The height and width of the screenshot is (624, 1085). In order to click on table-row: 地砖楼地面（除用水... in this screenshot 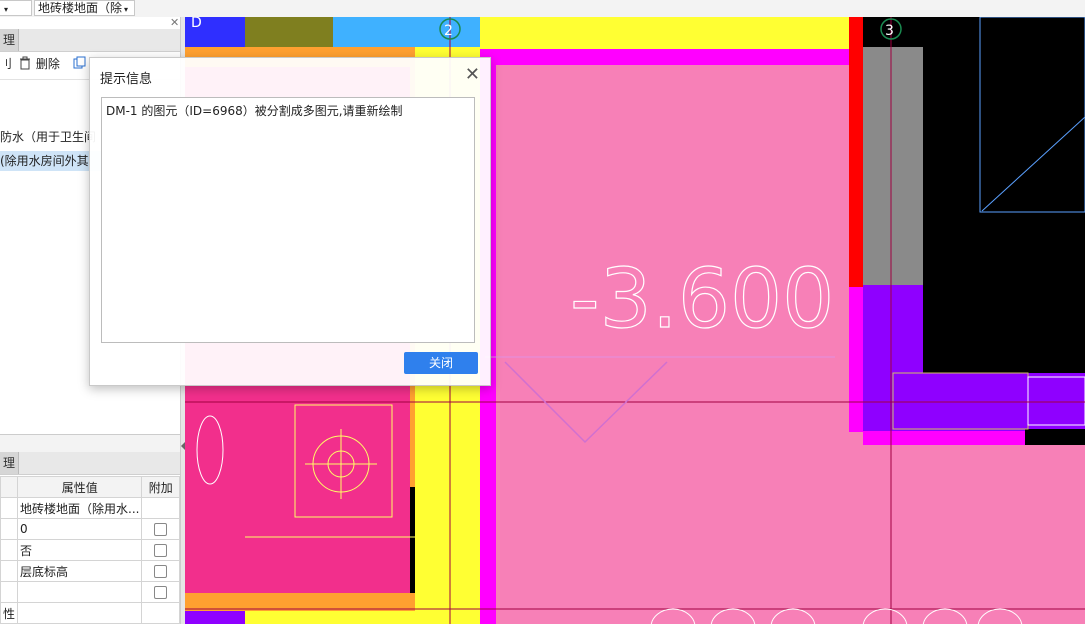, I will do `click(90, 508)`.